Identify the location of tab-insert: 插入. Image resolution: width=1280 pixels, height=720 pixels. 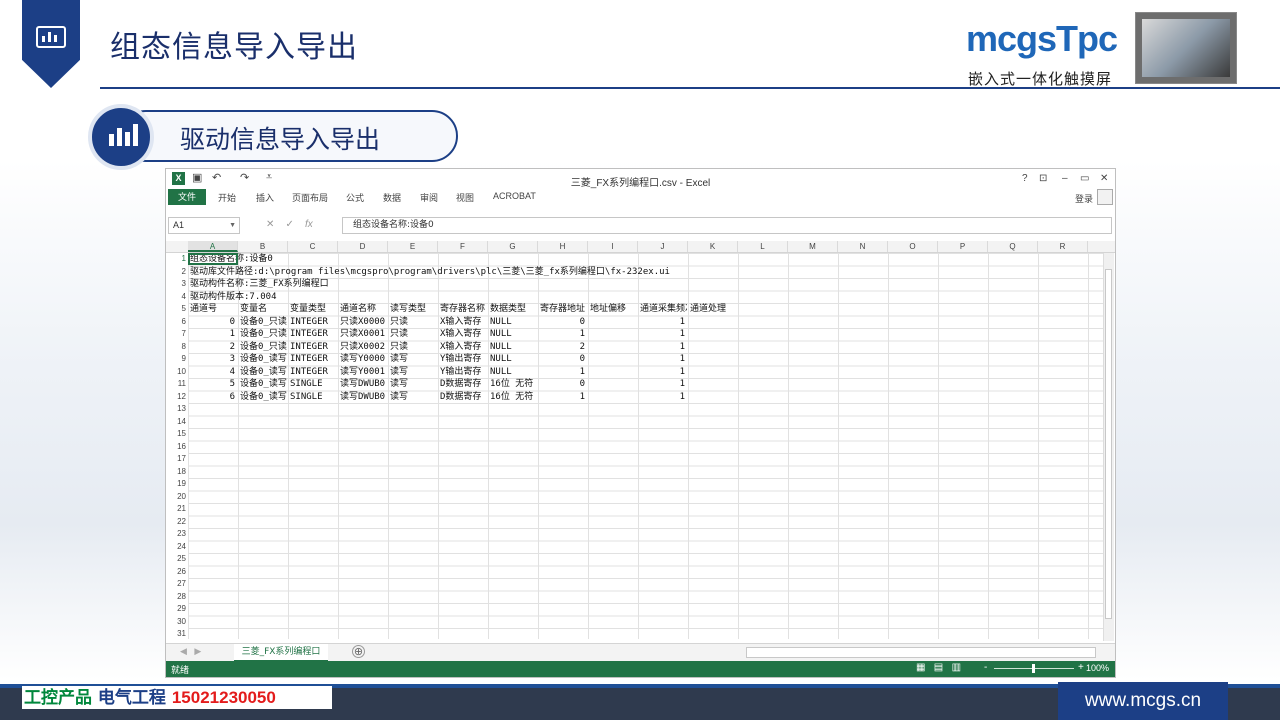
(265, 197).